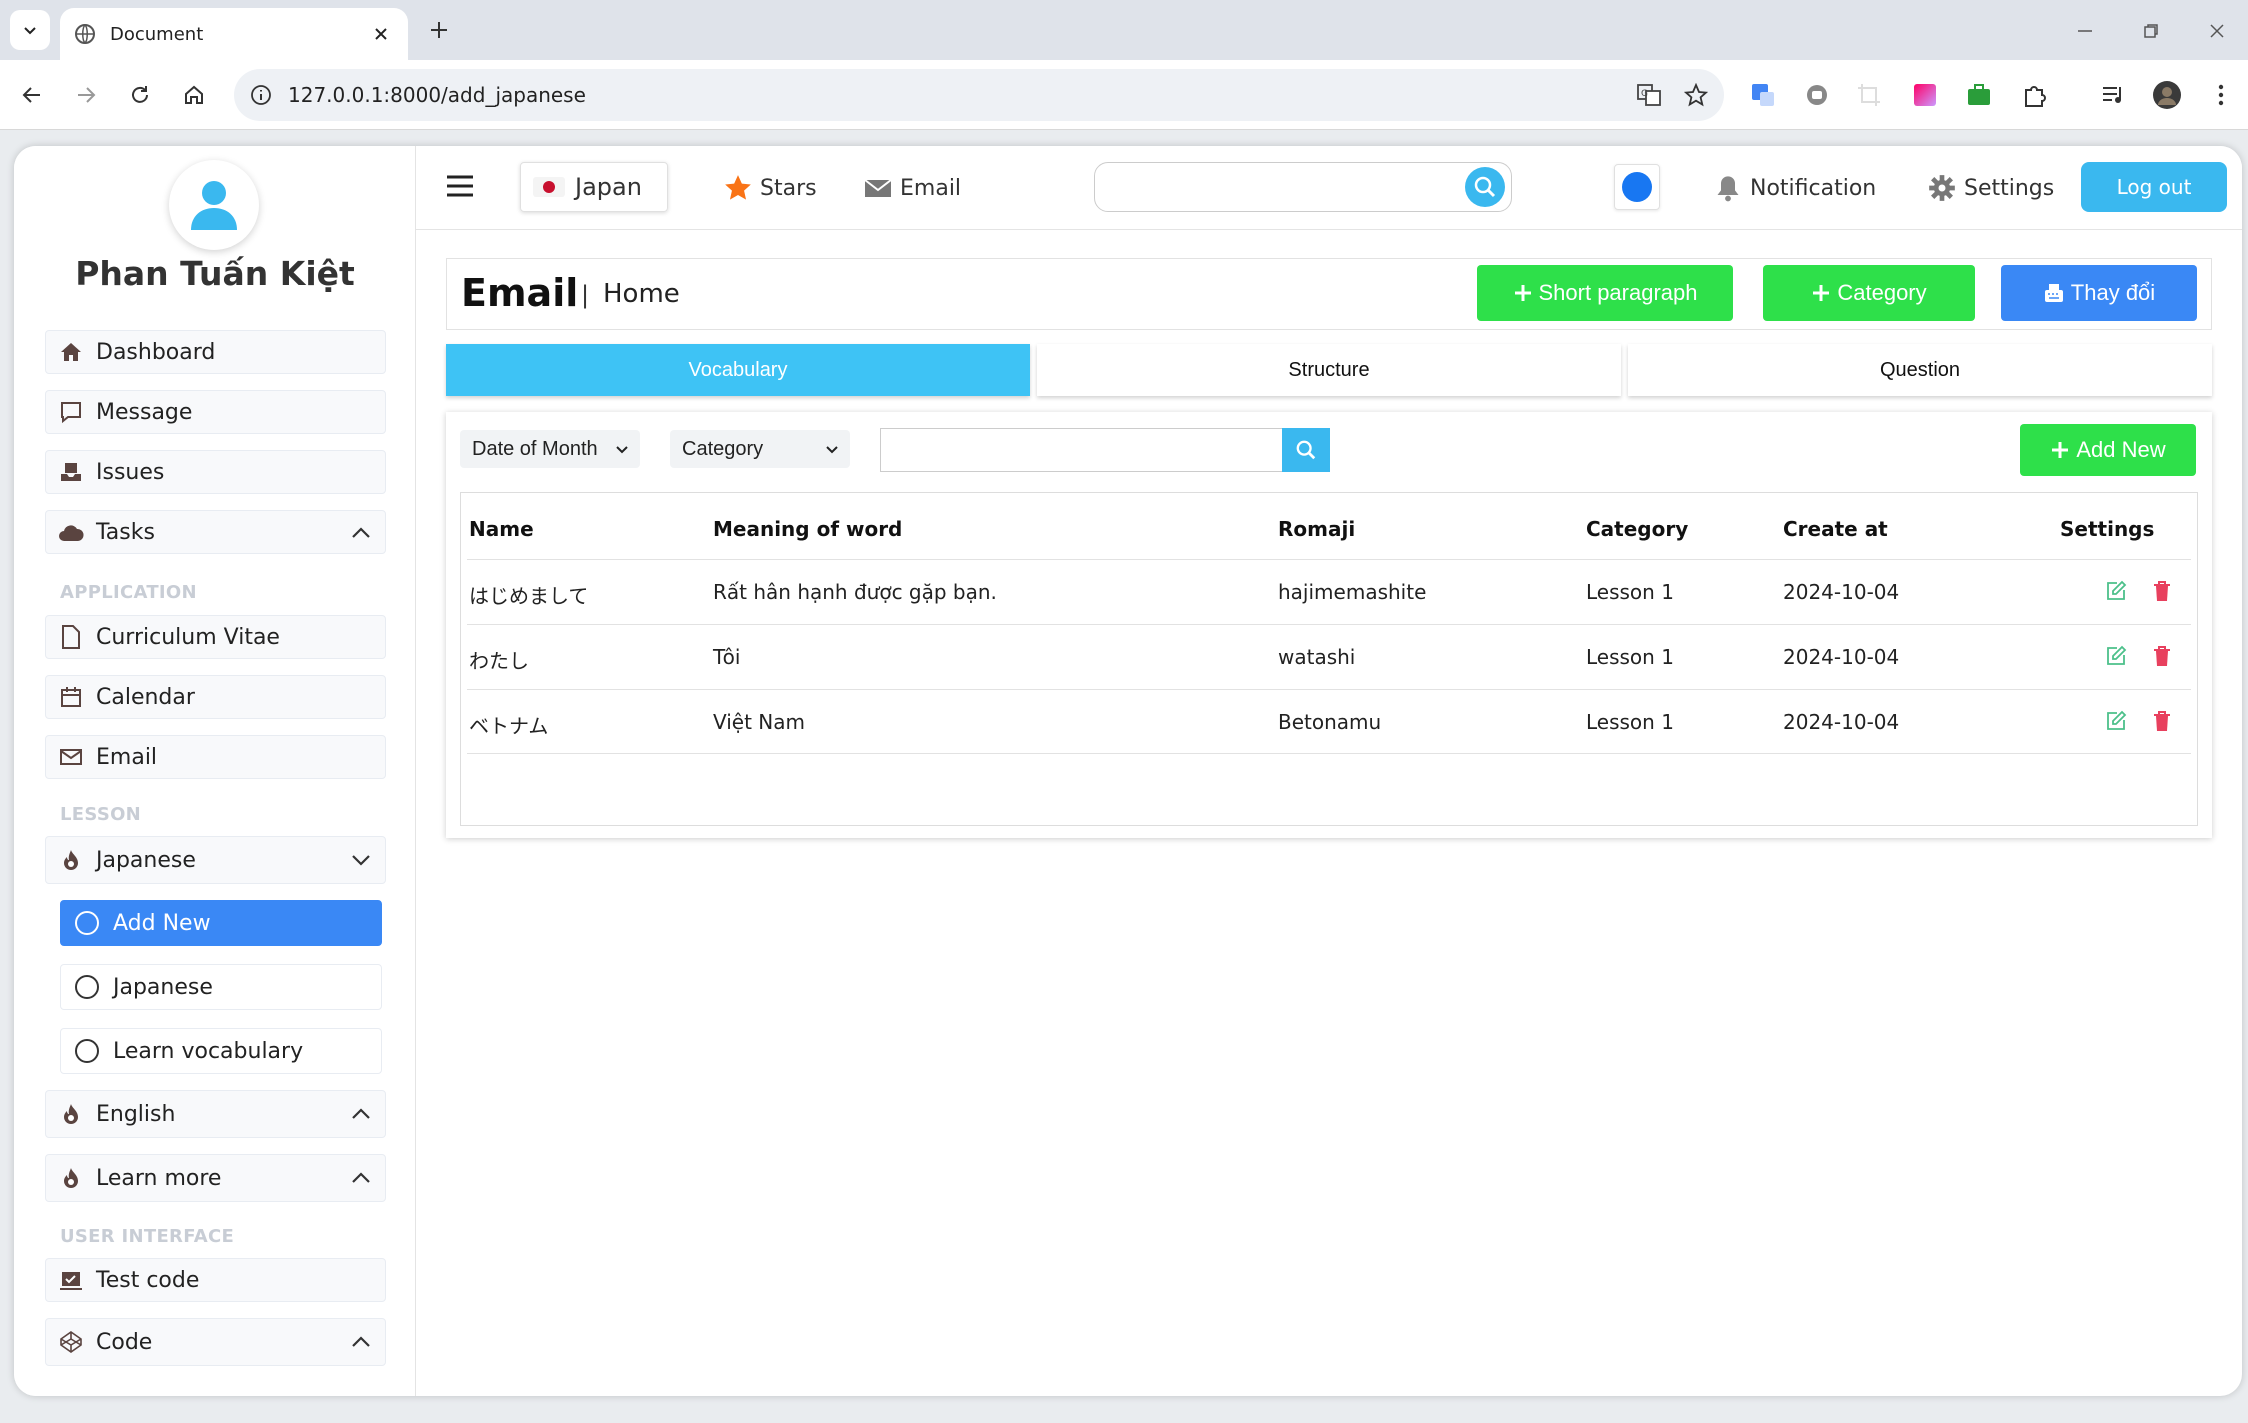  I want to click on category-select: Category, so click(760, 449).